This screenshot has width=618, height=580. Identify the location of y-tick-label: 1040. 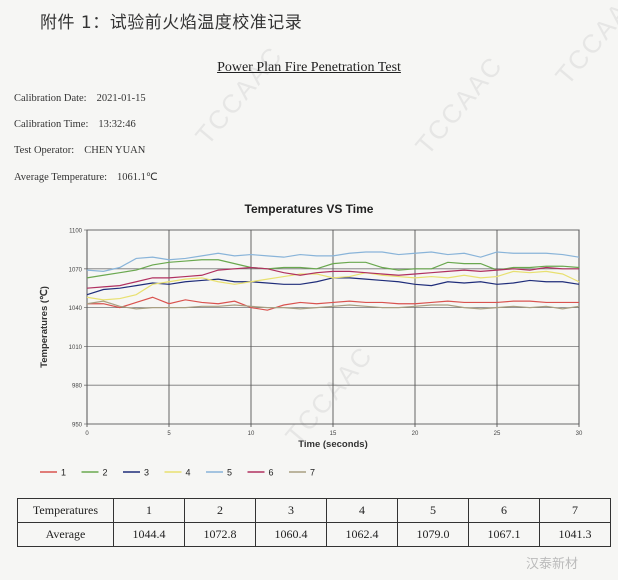
(76, 309).